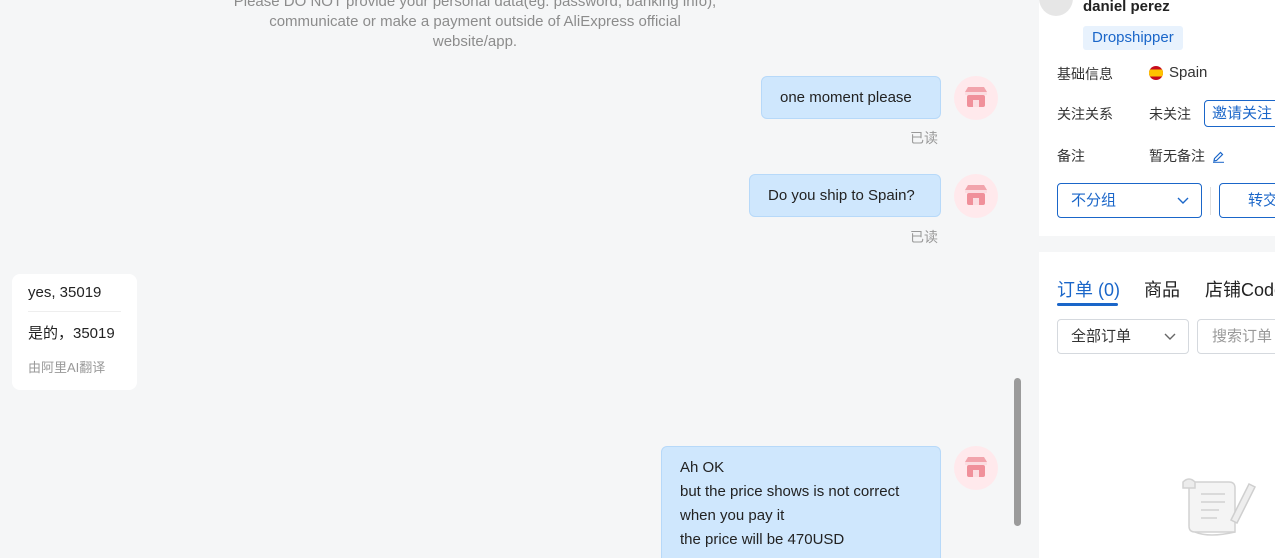  I want to click on invite-follow-label: 邀请关注, so click(1242, 113).